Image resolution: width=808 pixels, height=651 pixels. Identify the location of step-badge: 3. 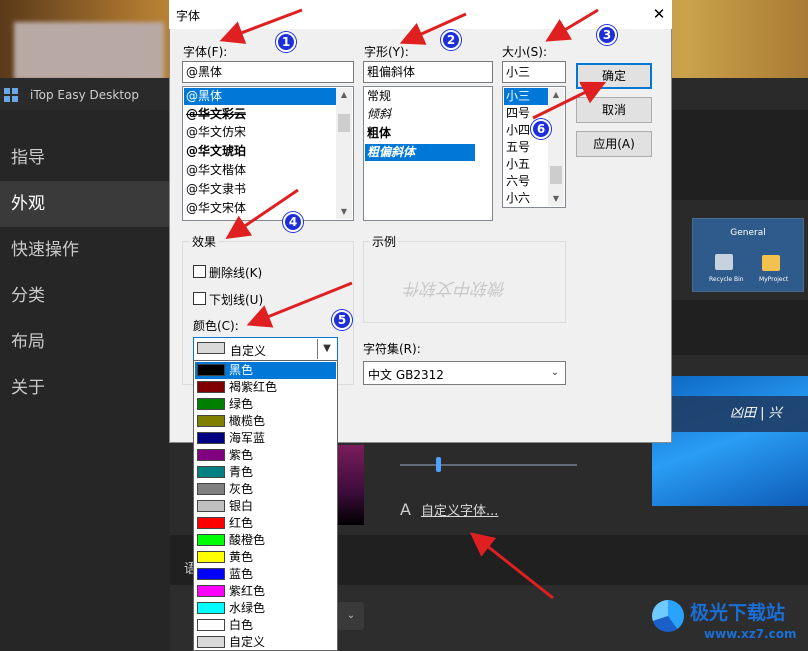
(607, 35).